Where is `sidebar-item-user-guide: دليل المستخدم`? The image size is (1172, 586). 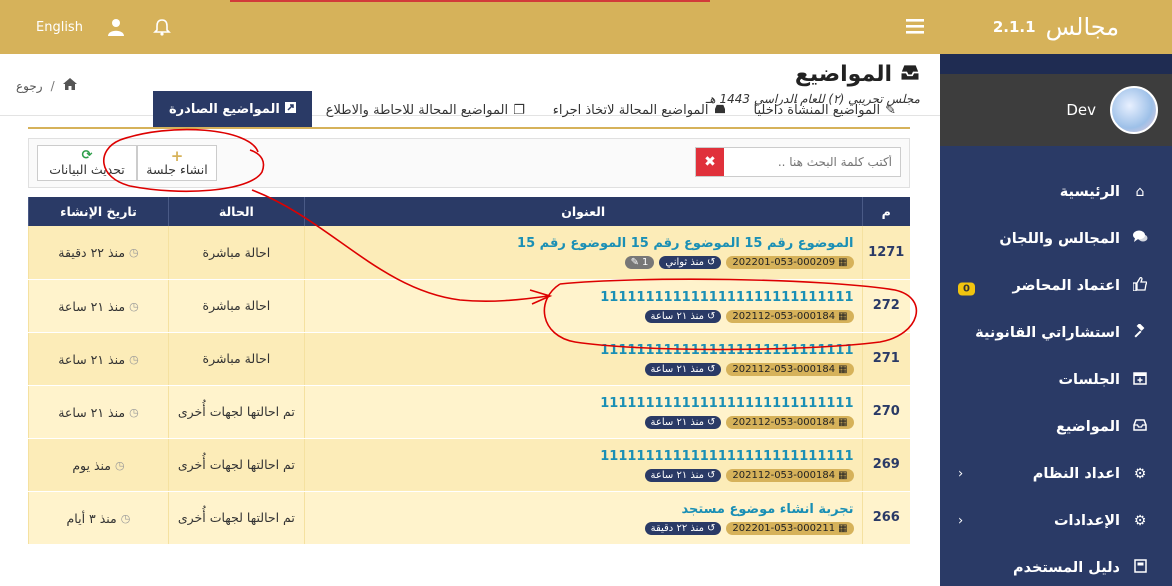 sidebar-item-user-guide: دليل المستخدم is located at coordinates (1056, 565).